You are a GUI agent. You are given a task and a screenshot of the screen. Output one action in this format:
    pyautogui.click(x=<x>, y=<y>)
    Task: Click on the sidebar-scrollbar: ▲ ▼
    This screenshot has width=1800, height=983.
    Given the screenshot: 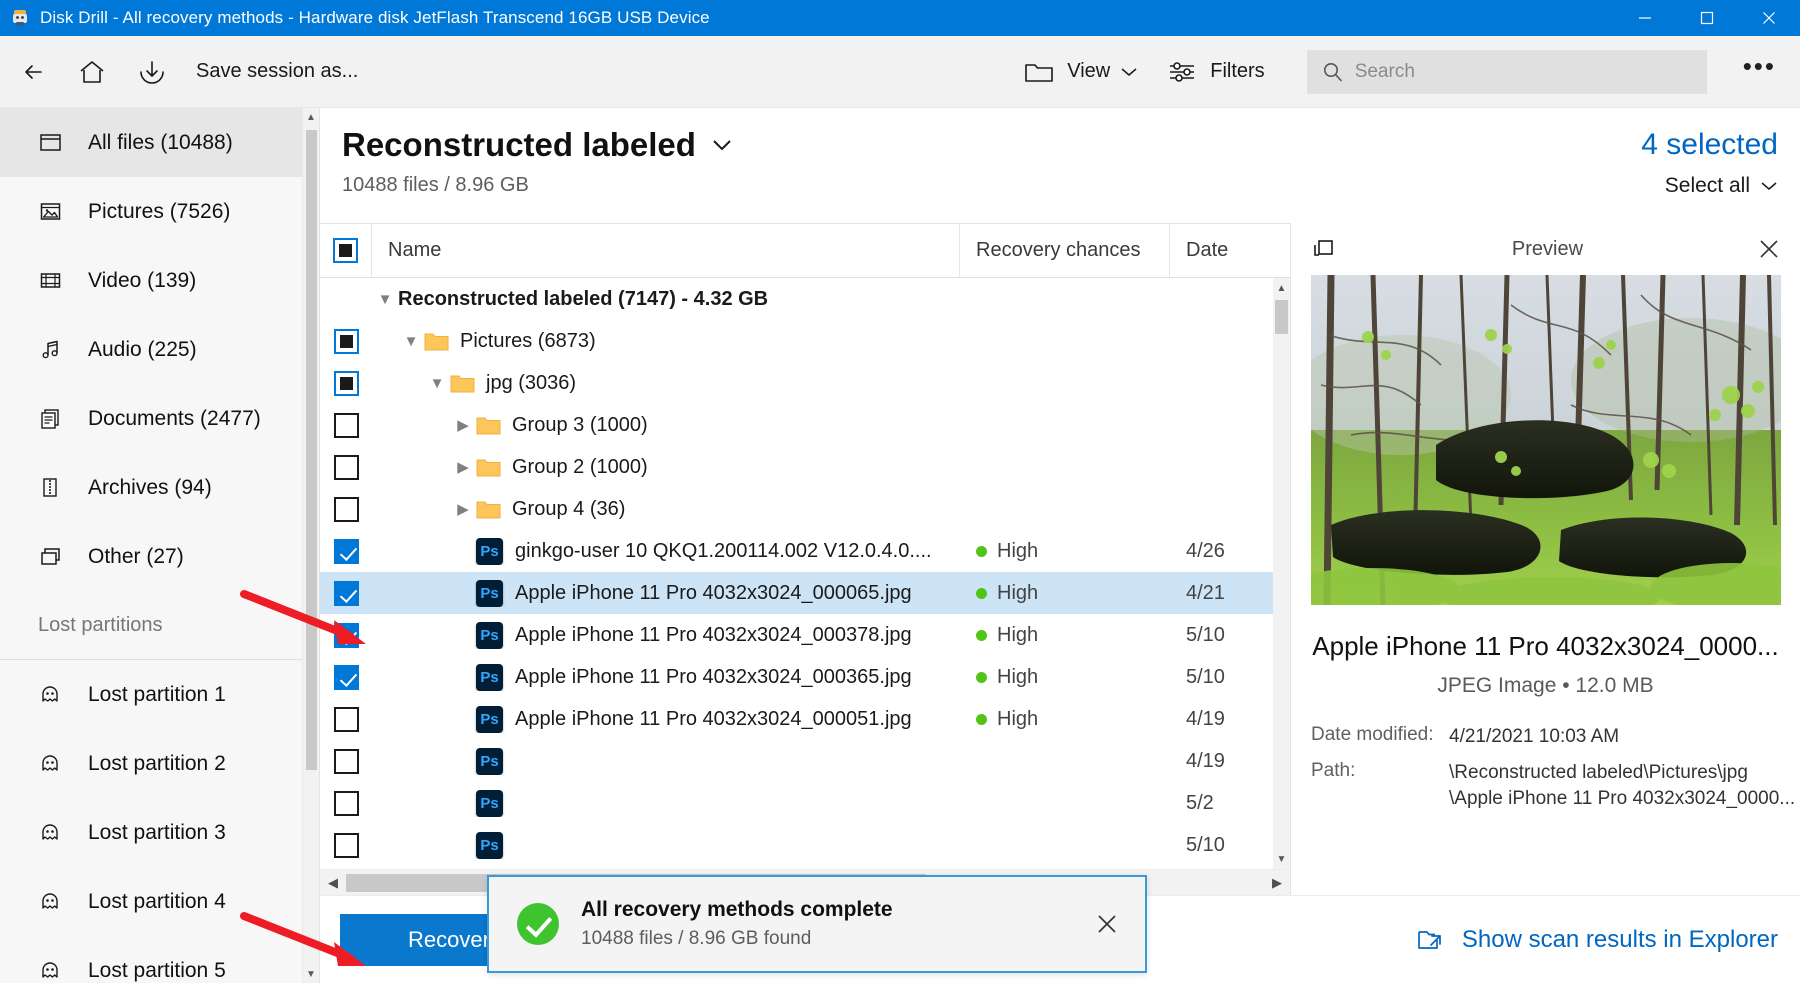 What is the action you would take?
    pyautogui.click(x=310, y=545)
    